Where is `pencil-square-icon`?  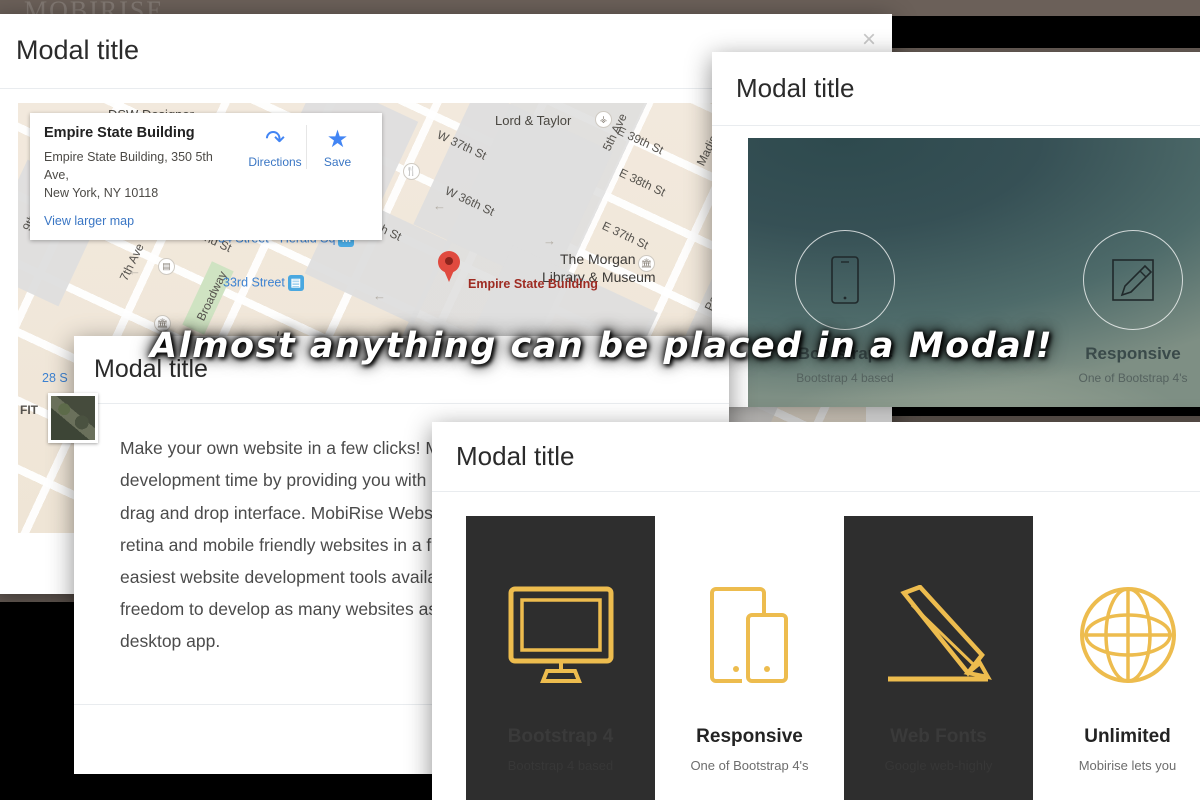
pencil-square-icon is located at coordinates (1133, 279).